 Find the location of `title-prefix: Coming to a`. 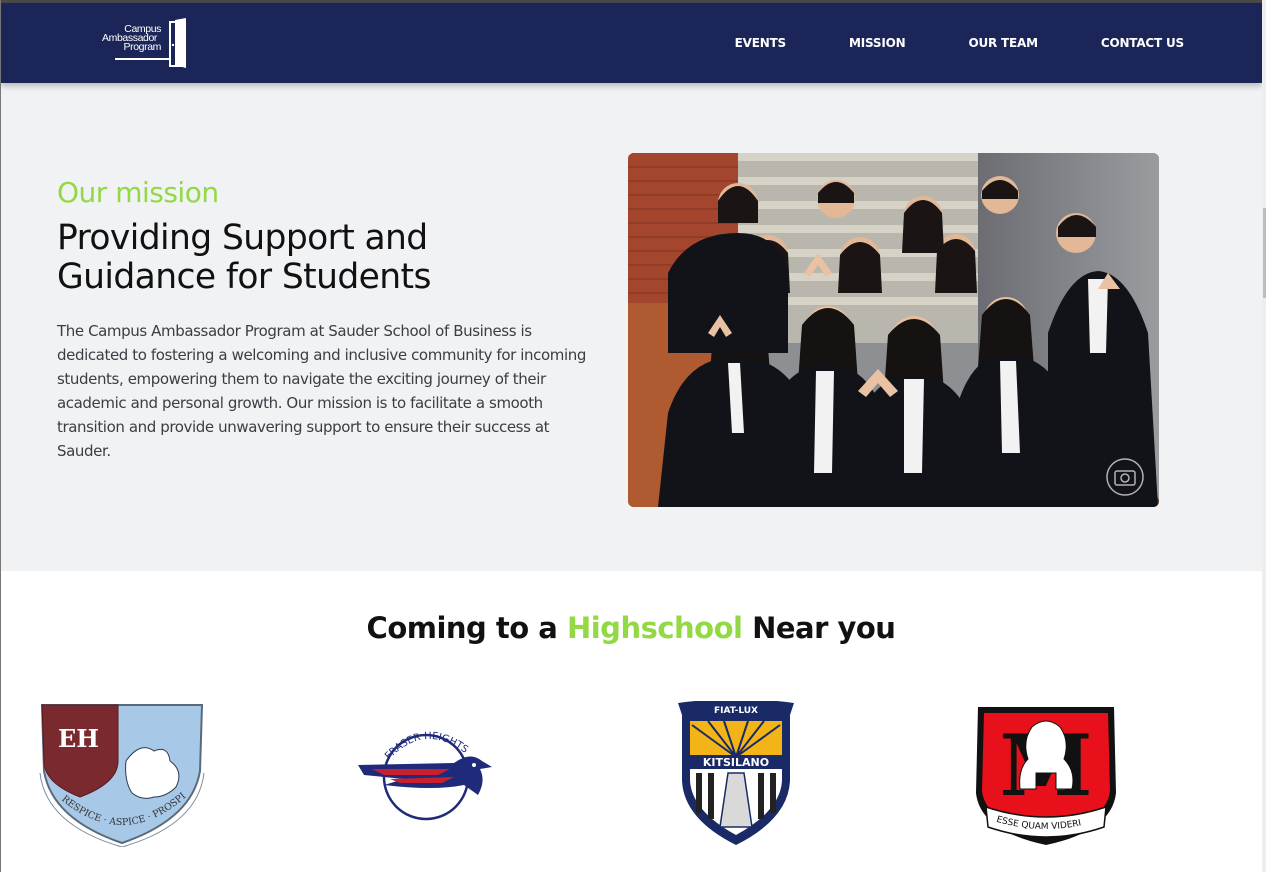

title-prefix: Coming to a is located at coordinates (466, 628).